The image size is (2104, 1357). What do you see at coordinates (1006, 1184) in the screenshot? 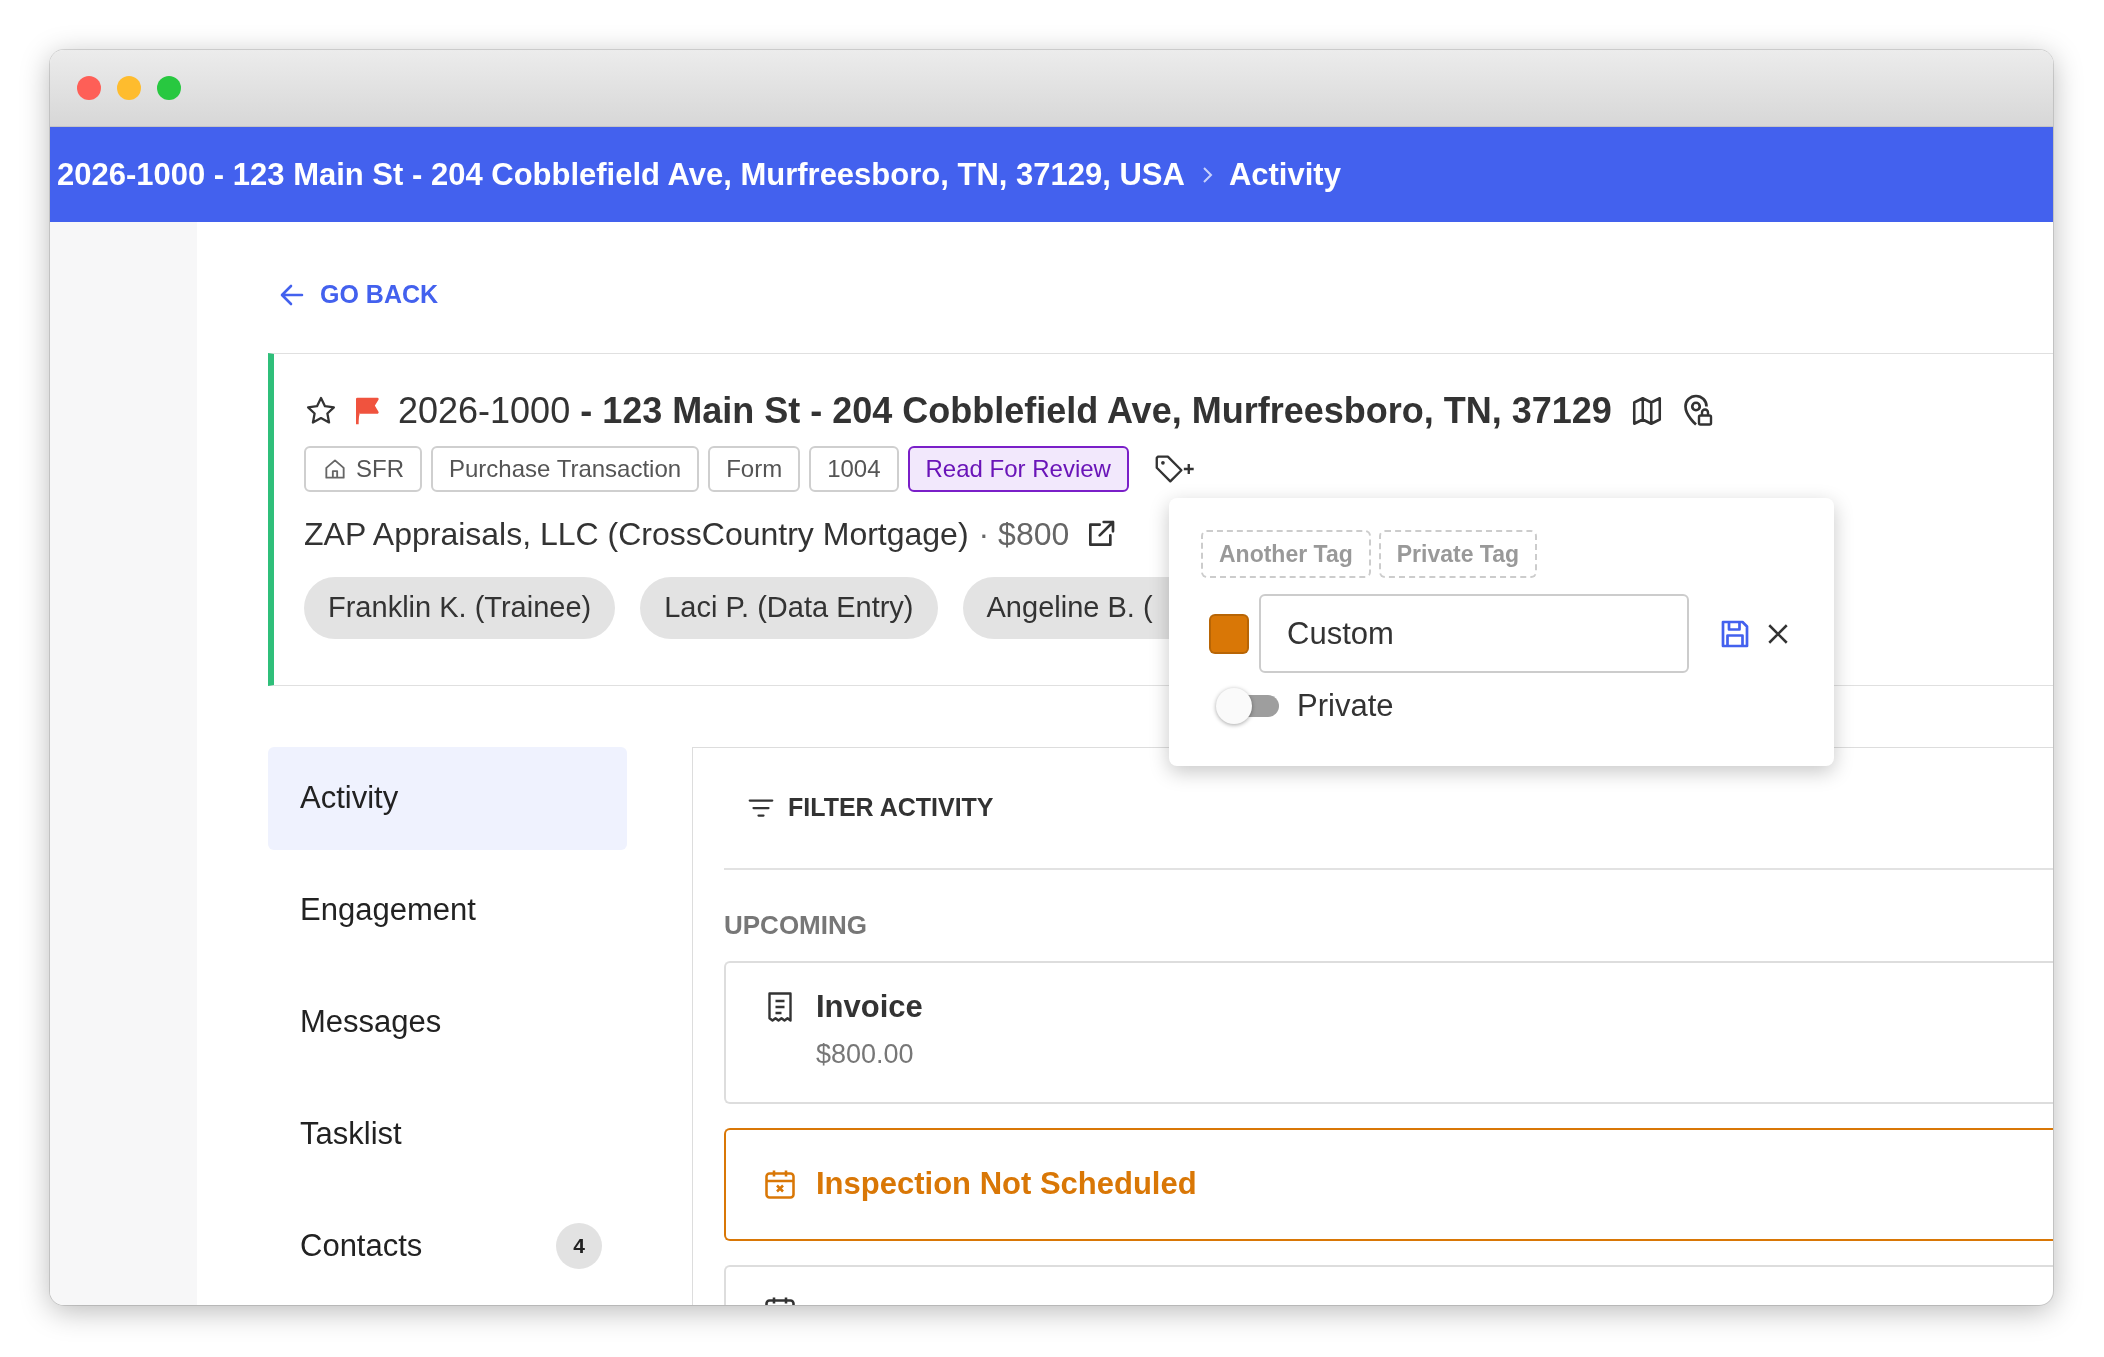
I see `activity-title: Inspection Not Scheduled` at bounding box center [1006, 1184].